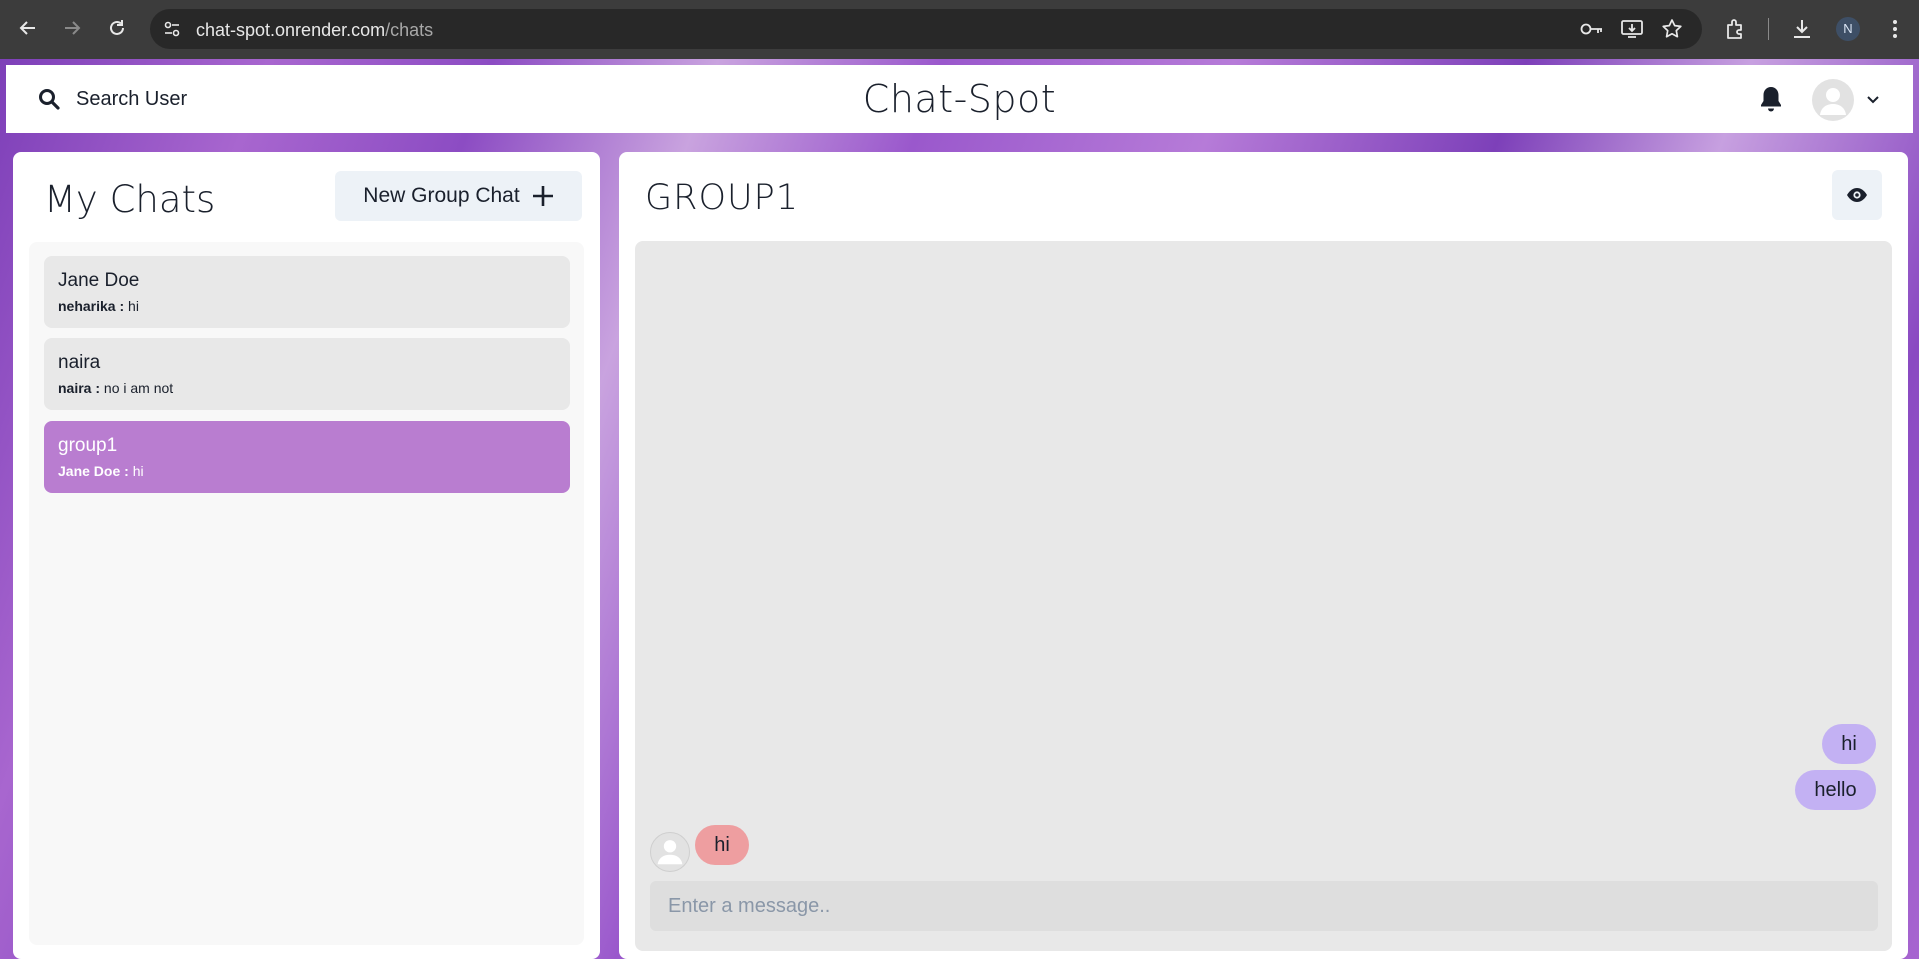  I want to click on my-chats-title: My Chats, so click(130, 199).